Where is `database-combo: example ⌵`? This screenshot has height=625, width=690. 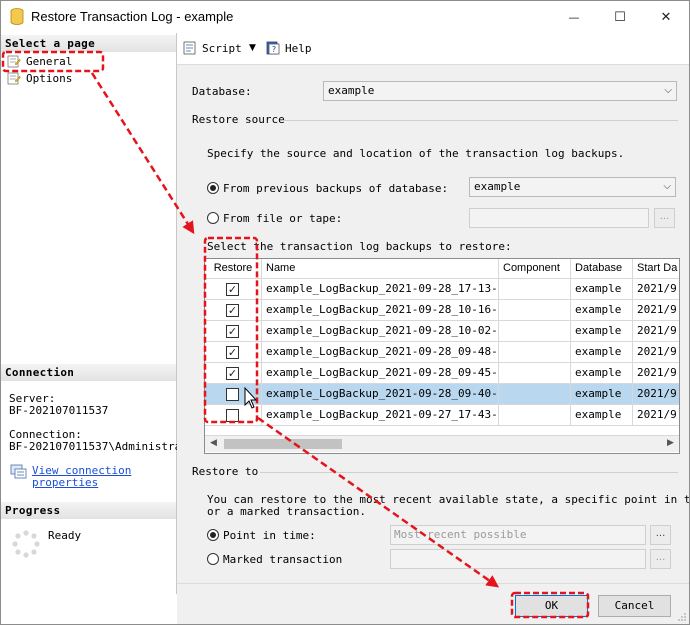
database-combo: example ⌵ is located at coordinates (500, 91).